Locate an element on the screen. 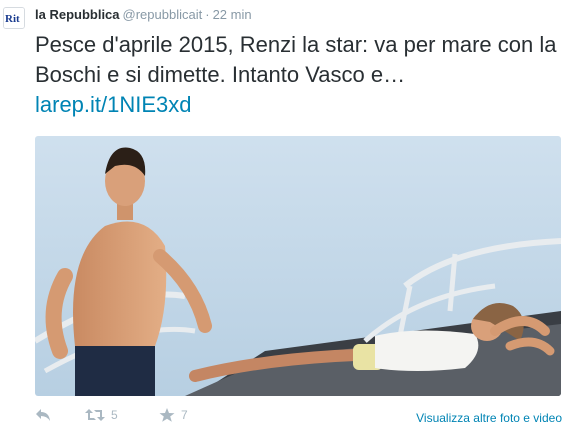 The height and width of the screenshot is (422, 575). avatar-logo: Rit is located at coordinates (12, 19).